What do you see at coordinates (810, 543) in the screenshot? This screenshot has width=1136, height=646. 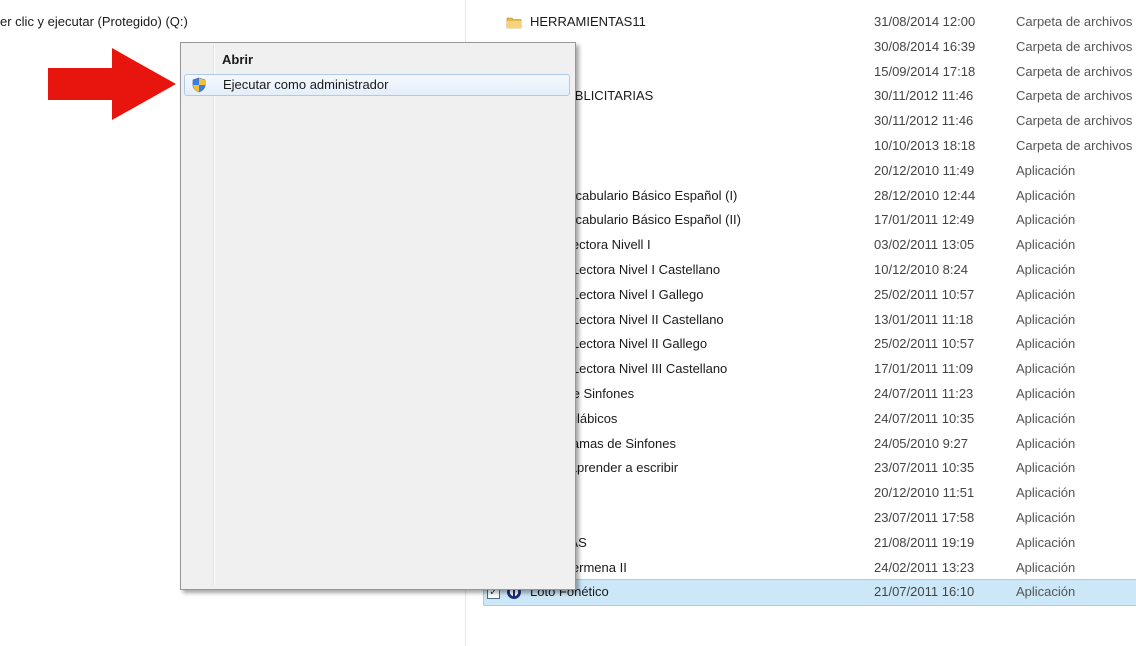 I see `file-row: MIENTAS21/08/2011 19:19Aplicación` at bounding box center [810, 543].